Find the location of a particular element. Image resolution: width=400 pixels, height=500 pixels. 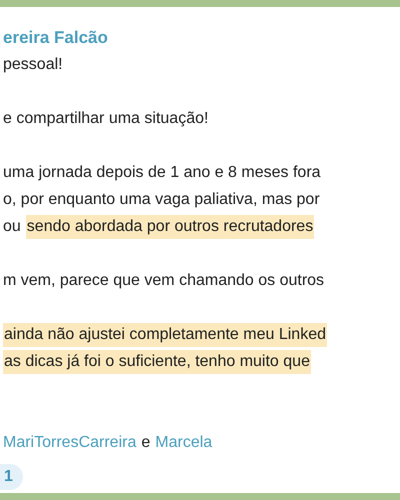

message-text: uma jornada depois de 1 ano e 8 meses fora is located at coordinates (162, 172).